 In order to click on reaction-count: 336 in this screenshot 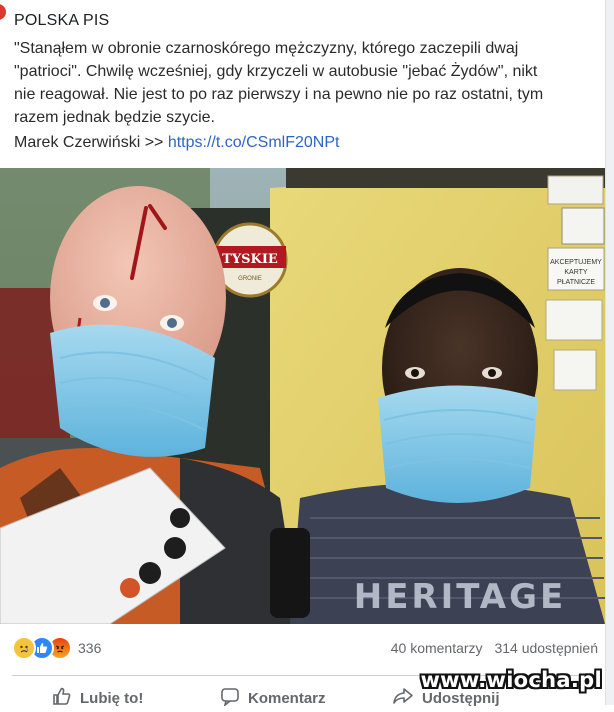, I will do `click(89, 648)`.